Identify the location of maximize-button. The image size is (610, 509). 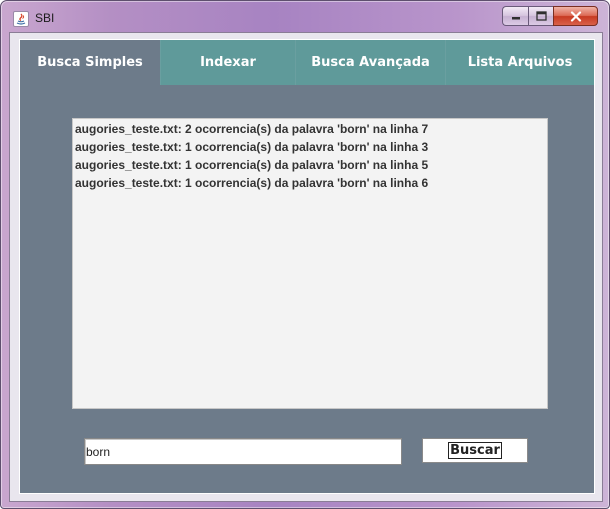
(540, 16).